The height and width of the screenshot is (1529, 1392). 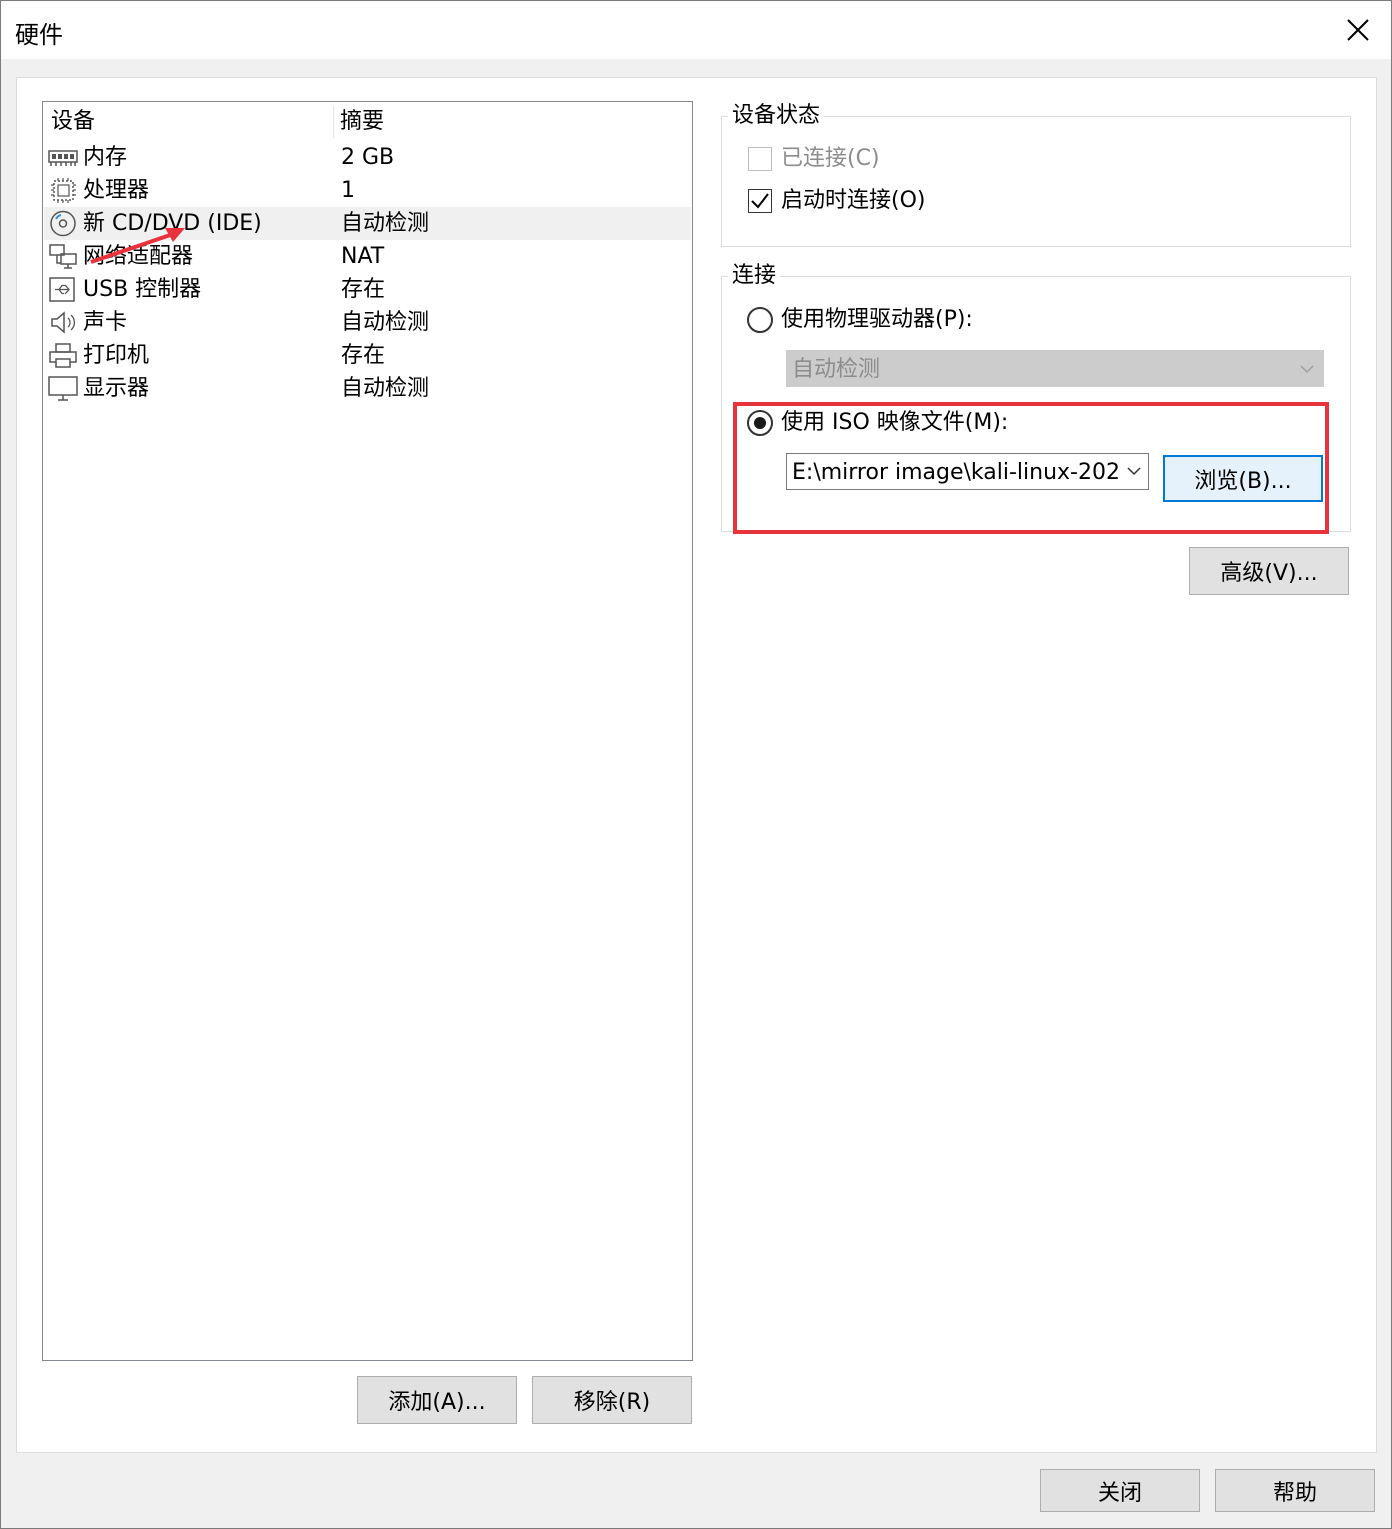 What do you see at coordinates (137, 246) in the screenshot?
I see `annotation-arrow-icon` at bounding box center [137, 246].